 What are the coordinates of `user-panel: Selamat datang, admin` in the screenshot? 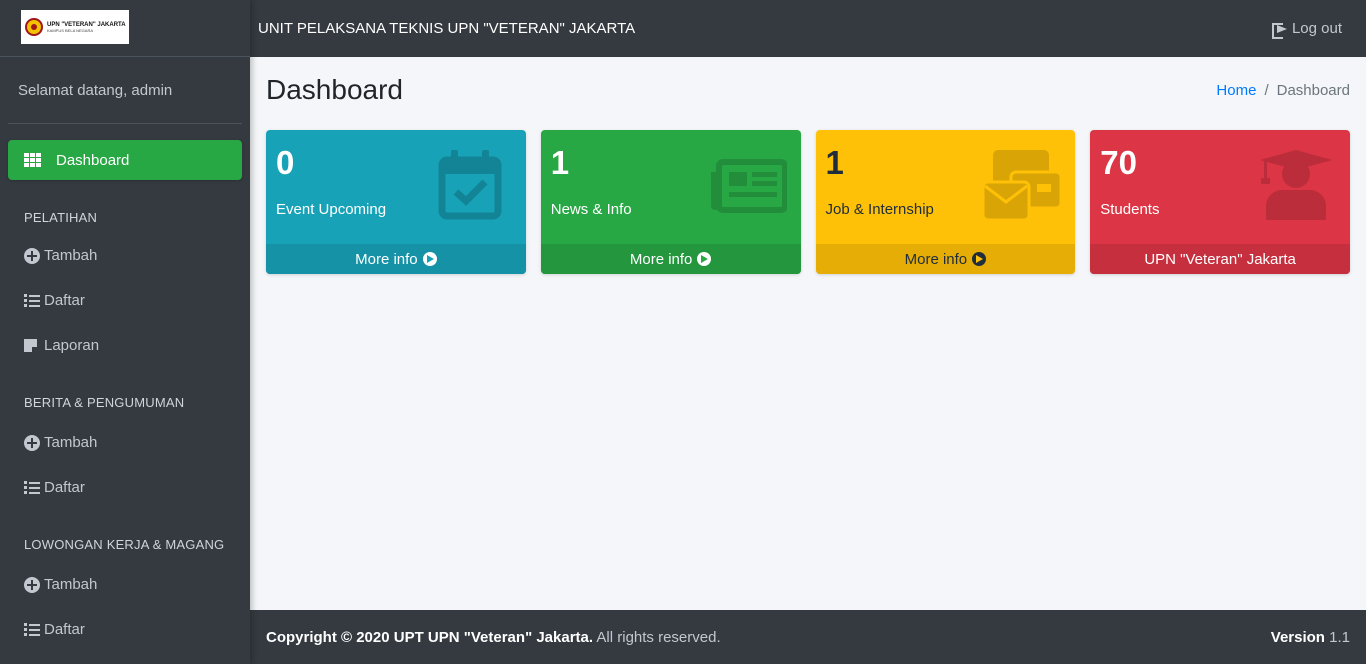 It's located at (125, 90).